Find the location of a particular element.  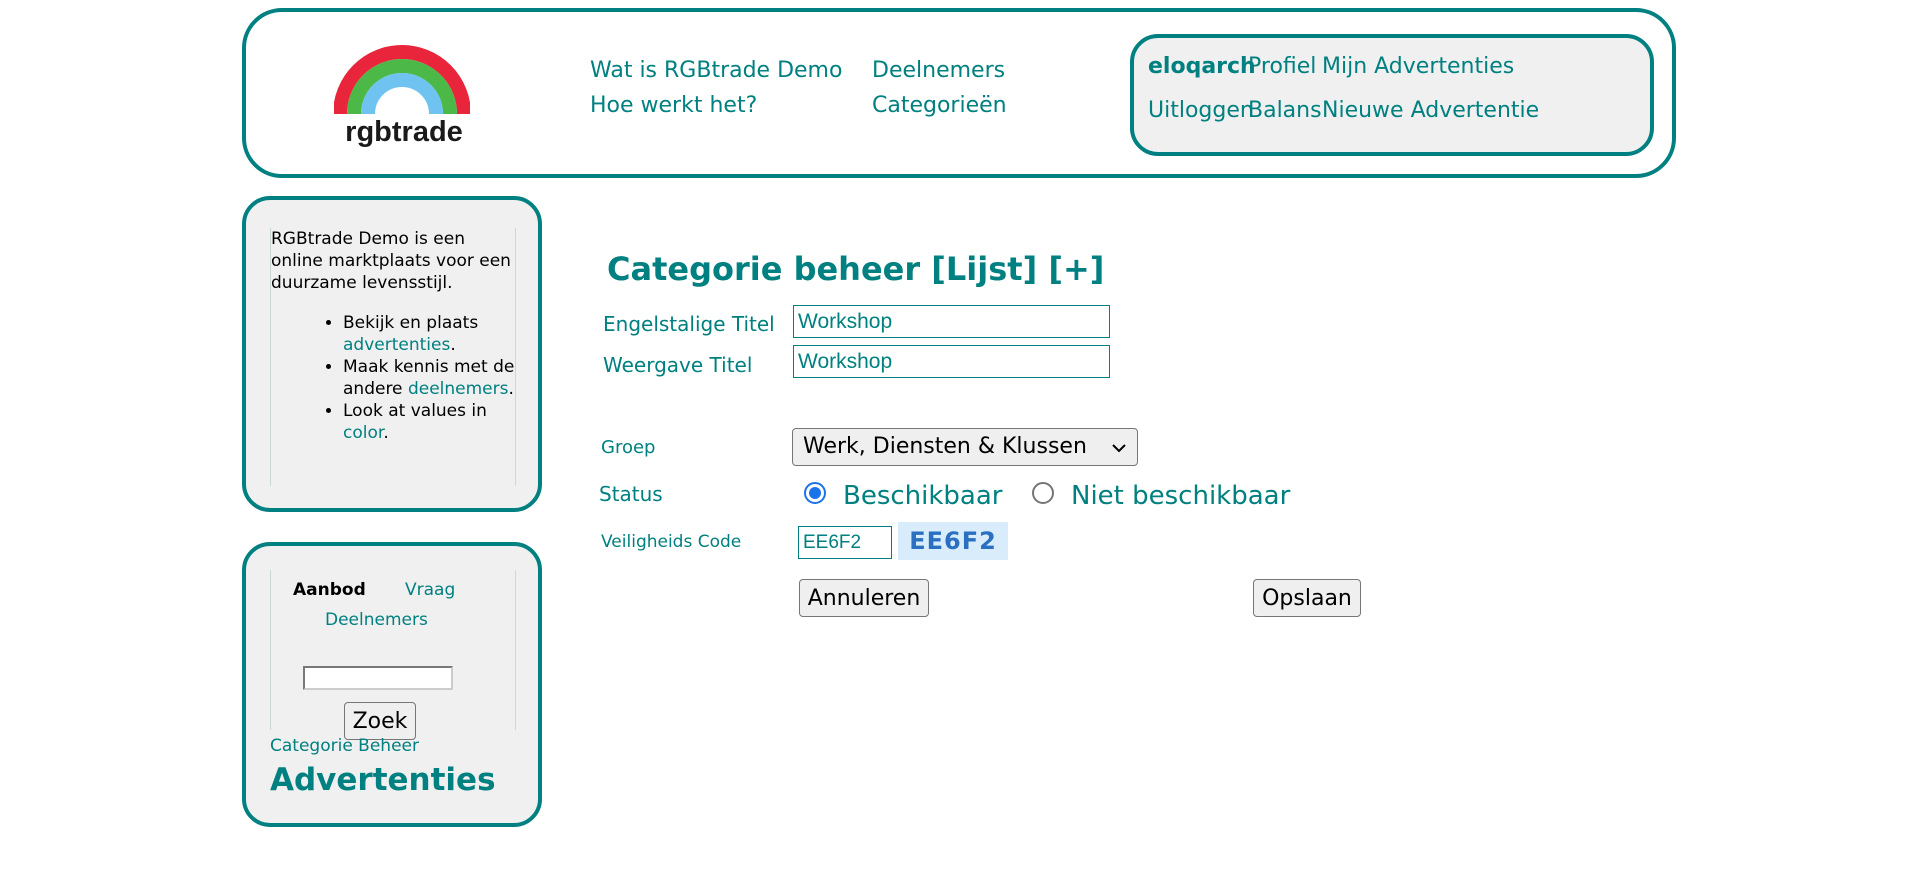

english-title-input is located at coordinates (951, 321).